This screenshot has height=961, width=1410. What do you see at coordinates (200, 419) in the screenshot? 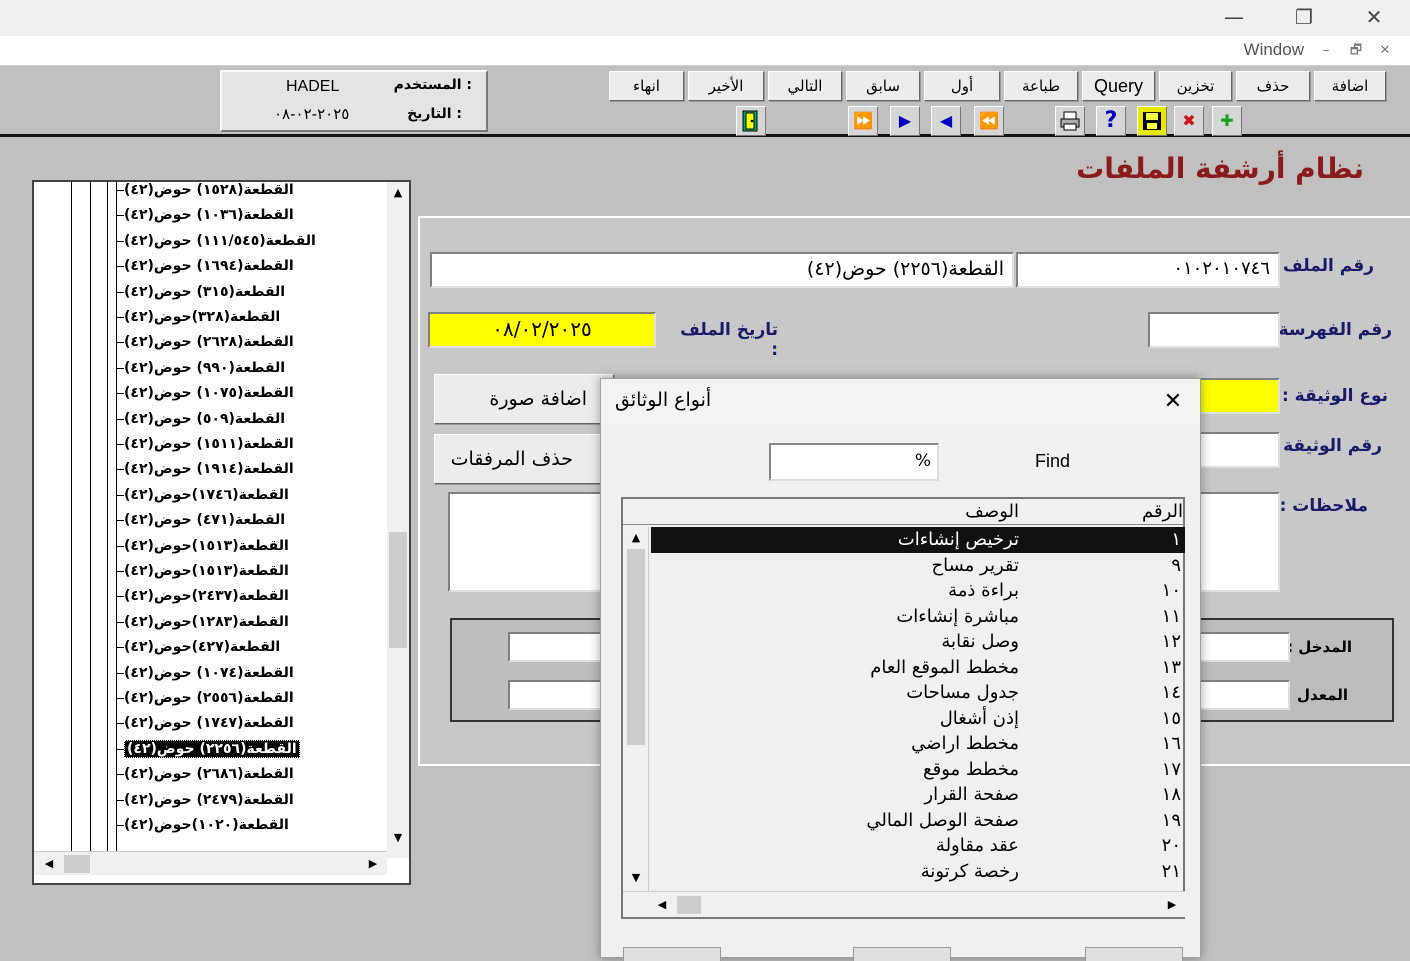
I see `tree-item: القطعة(٥٠٩) حوض(٤٢)` at bounding box center [200, 419].